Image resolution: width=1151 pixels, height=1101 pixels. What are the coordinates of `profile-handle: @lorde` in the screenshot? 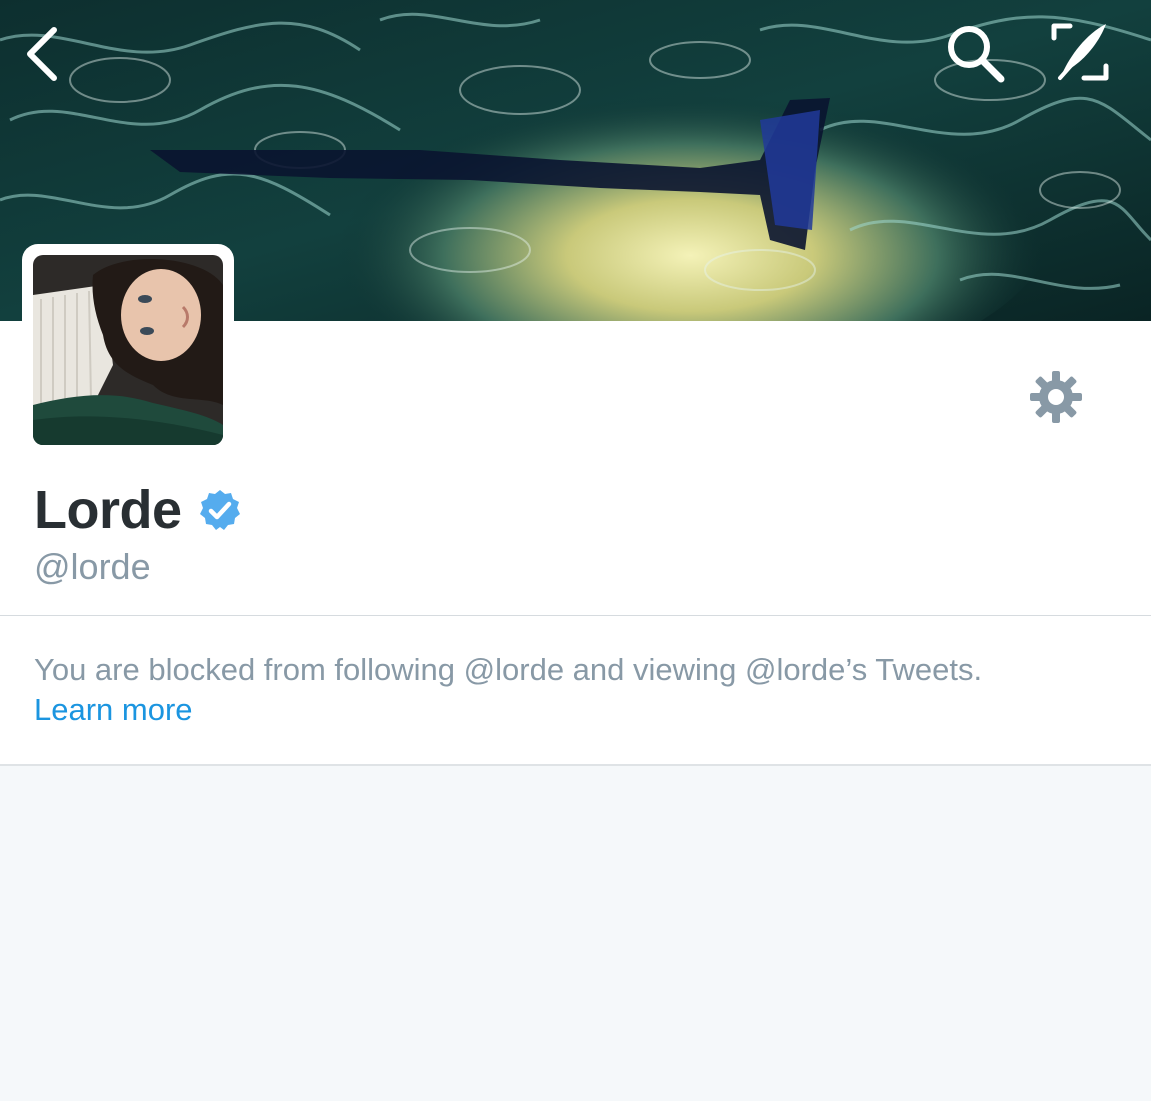 It's located at (92, 566).